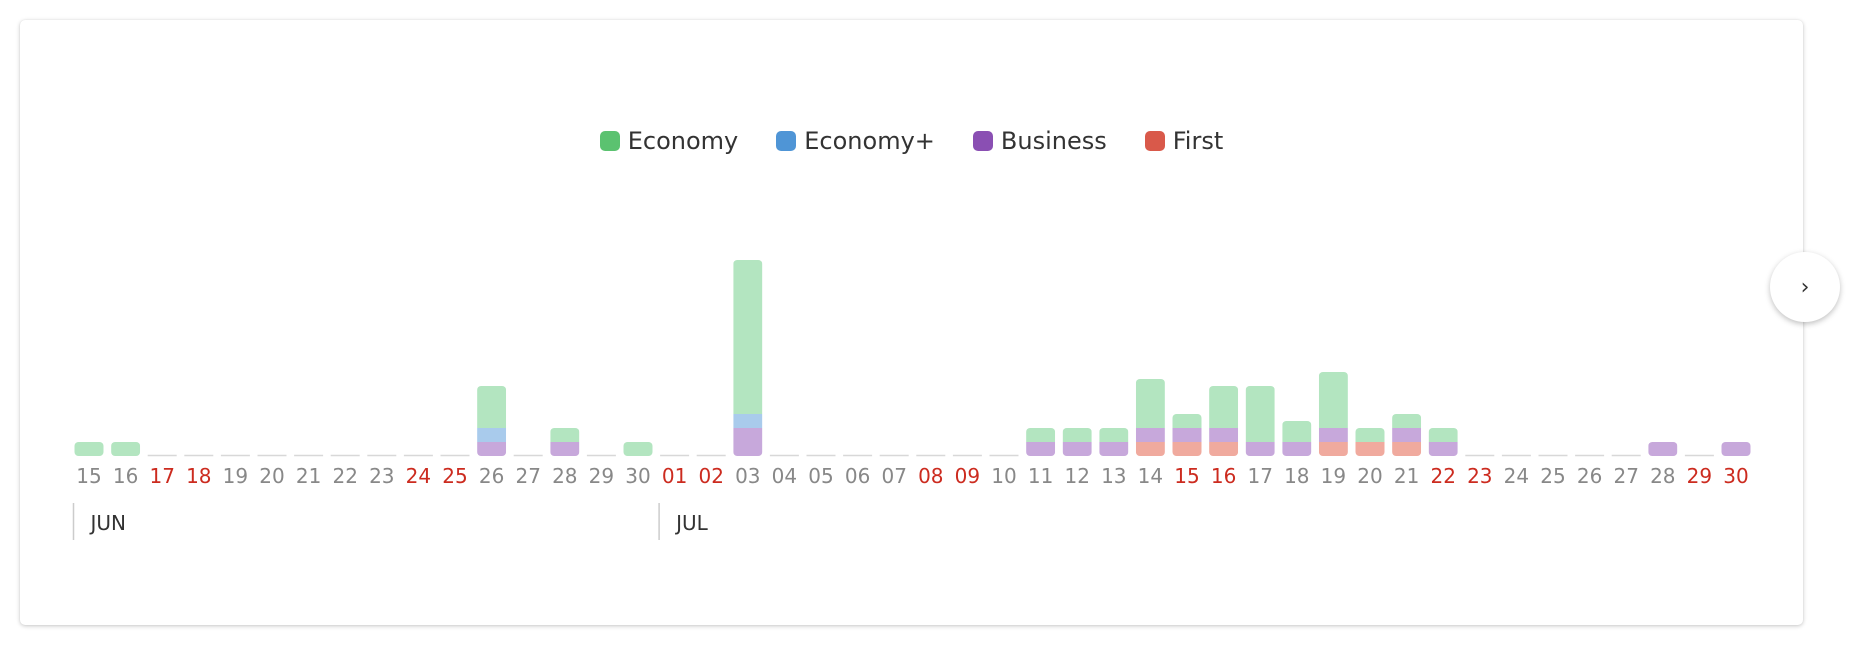  What do you see at coordinates (1296, 476) in the screenshot?
I see `x-tick-label: 18` at bounding box center [1296, 476].